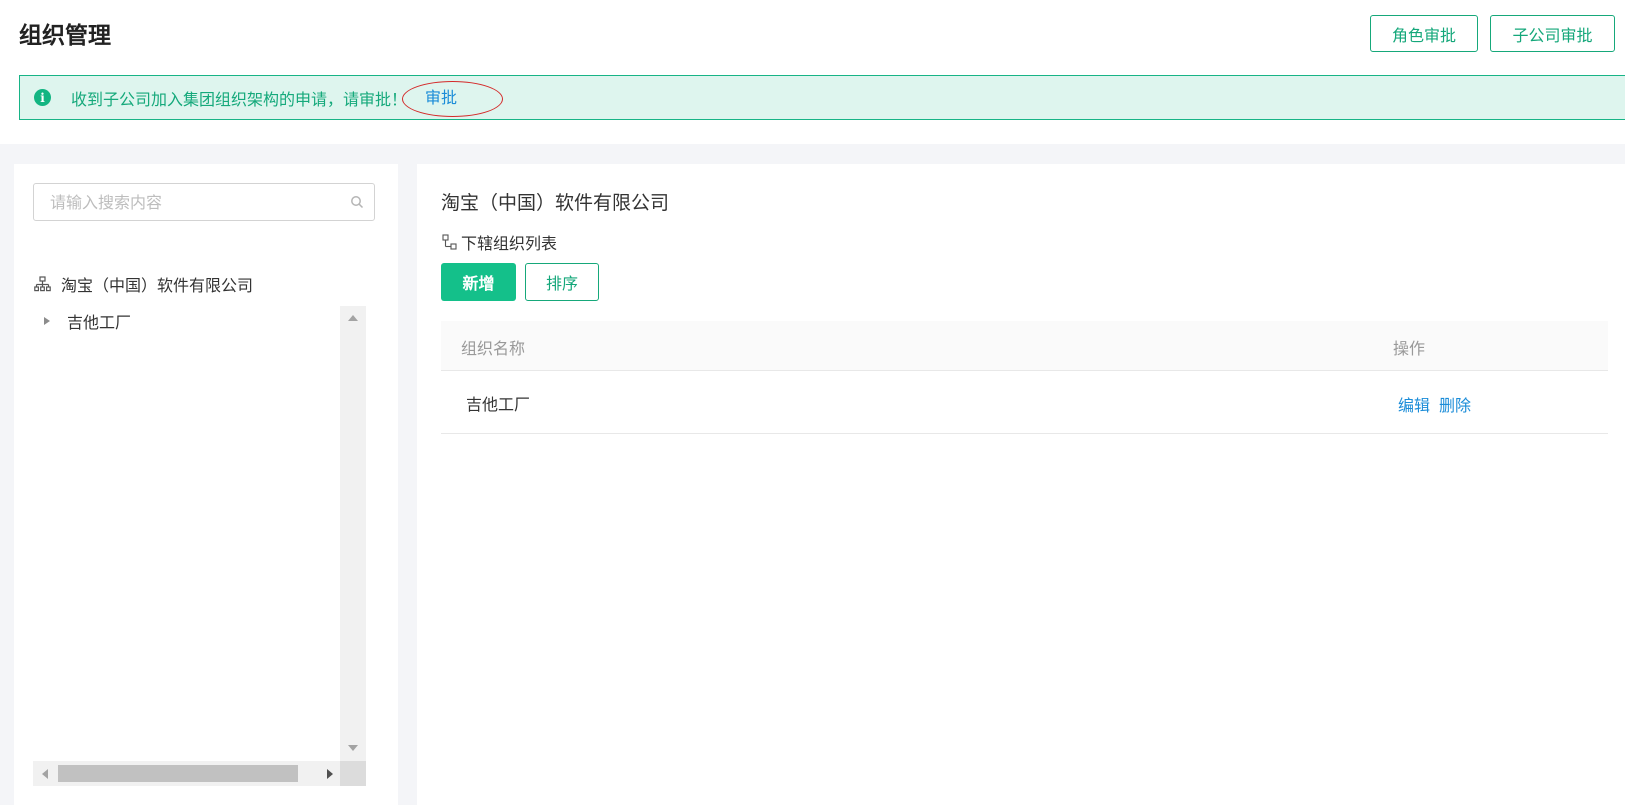 This screenshot has height=805, width=1625. Describe the element at coordinates (1424, 33) in the screenshot. I see `role-approval-button: 角色审批` at that location.